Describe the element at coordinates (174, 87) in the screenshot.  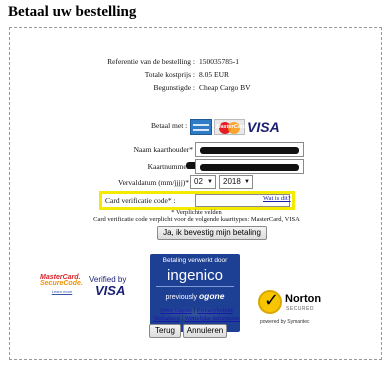
I see `beneficiary-label: Begunstigde :` at that location.